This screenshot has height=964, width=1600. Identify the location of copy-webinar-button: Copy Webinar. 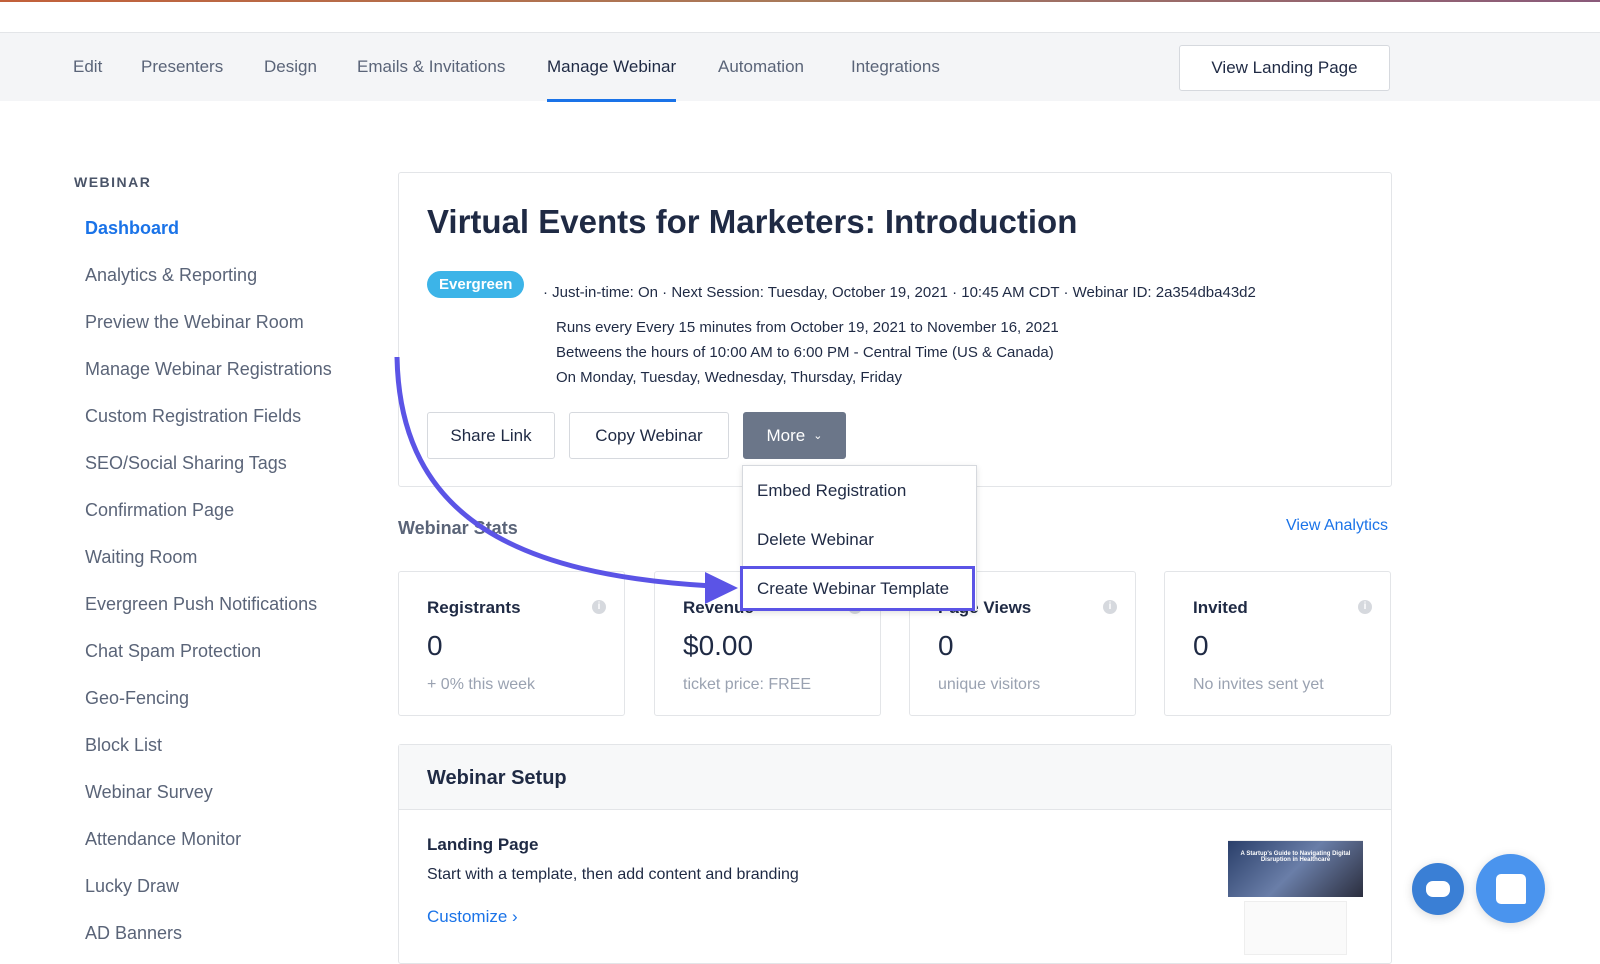
(649, 435).